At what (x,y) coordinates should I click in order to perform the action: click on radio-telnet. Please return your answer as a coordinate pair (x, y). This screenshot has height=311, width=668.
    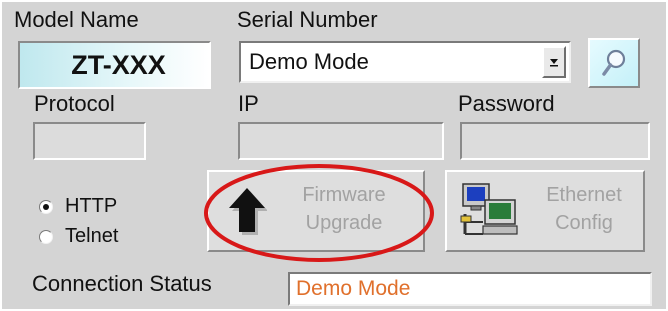
    Looking at the image, I should click on (46, 237).